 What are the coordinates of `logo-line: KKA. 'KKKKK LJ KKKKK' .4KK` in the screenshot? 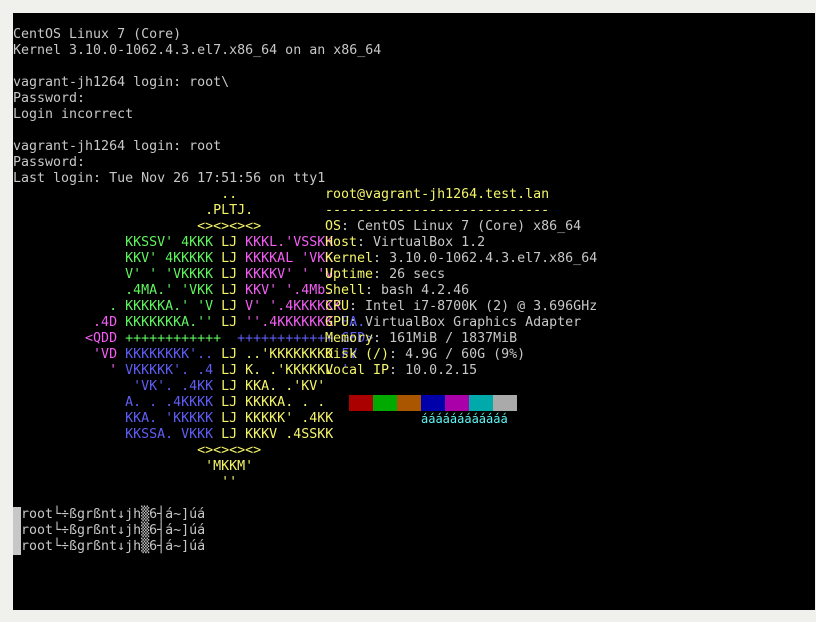 It's located at (173, 418).